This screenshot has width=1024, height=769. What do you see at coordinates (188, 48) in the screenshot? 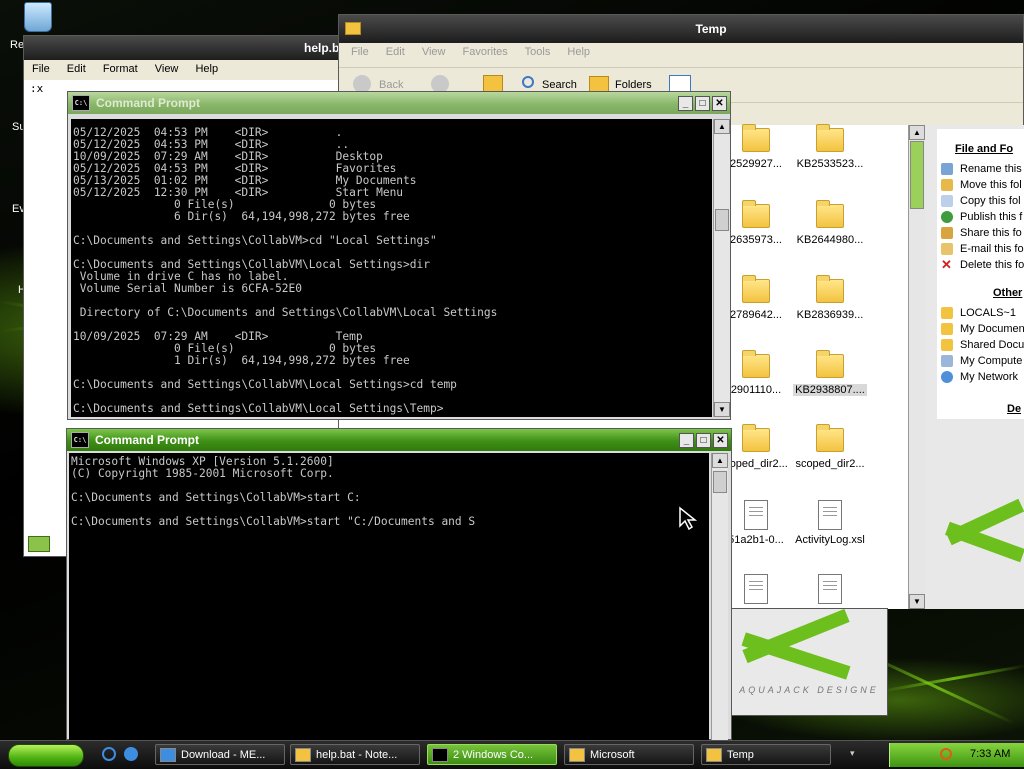
I see `notepad-titlebar: help.ba` at bounding box center [188, 48].